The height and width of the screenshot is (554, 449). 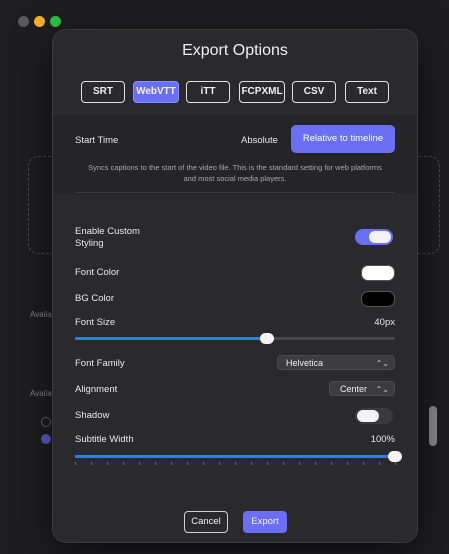 What do you see at coordinates (100, 363) in the screenshot?
I see `font-family-label: Font Family` at bounding box center [100, 363].